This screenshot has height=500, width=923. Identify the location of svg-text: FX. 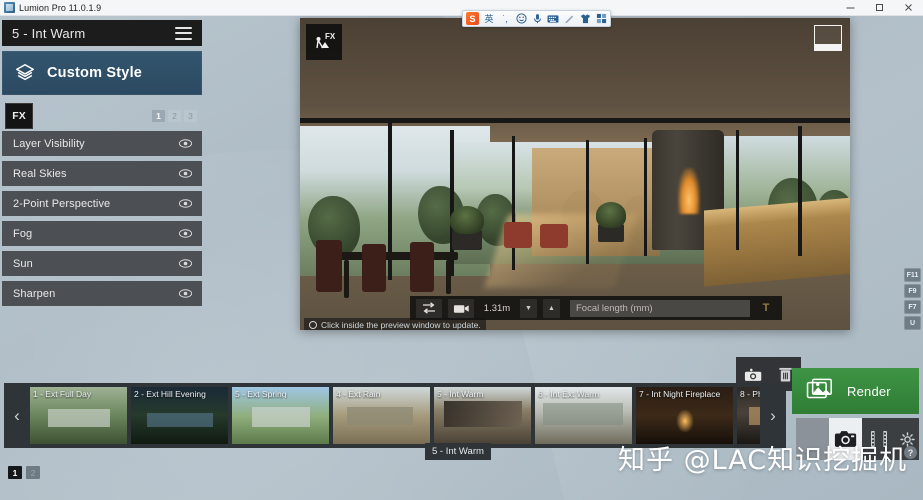
(330, 36).